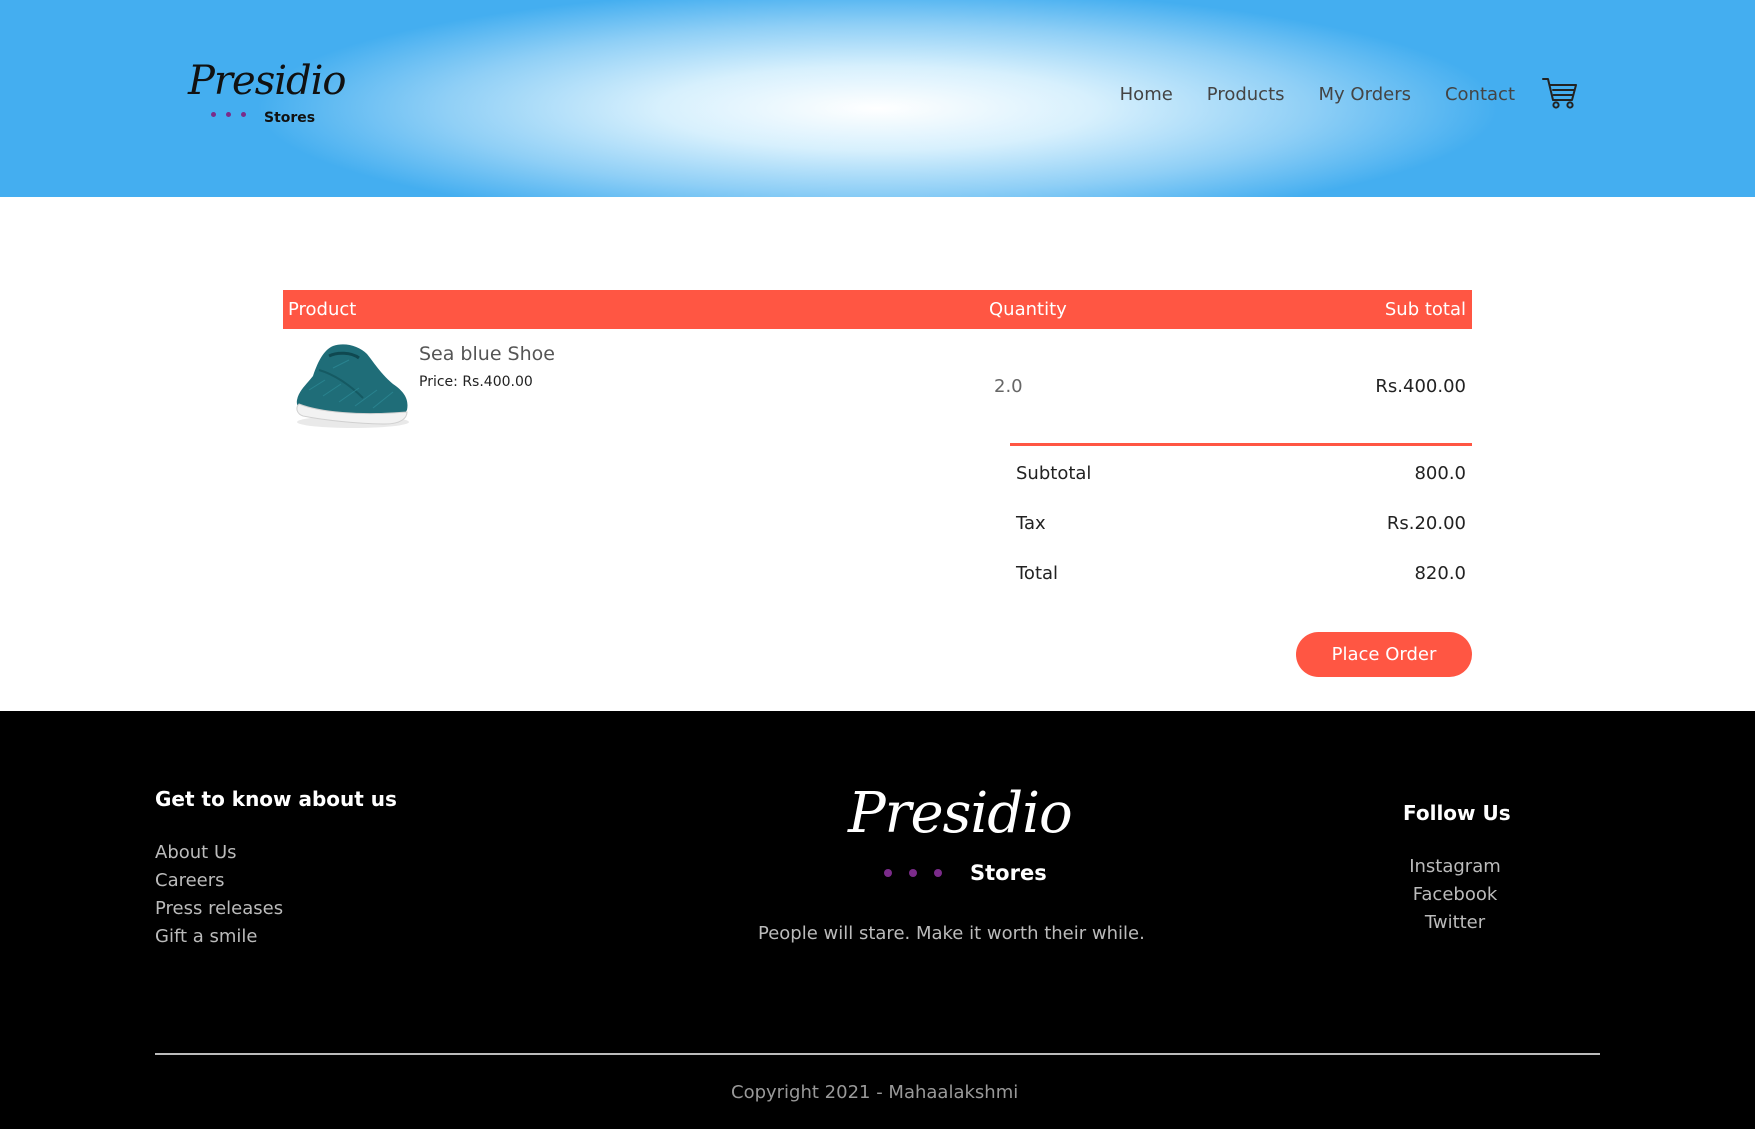 This screenshot has width=1755, height=1129. I want to click on nav-contact: Contact, so click(1480, 94).